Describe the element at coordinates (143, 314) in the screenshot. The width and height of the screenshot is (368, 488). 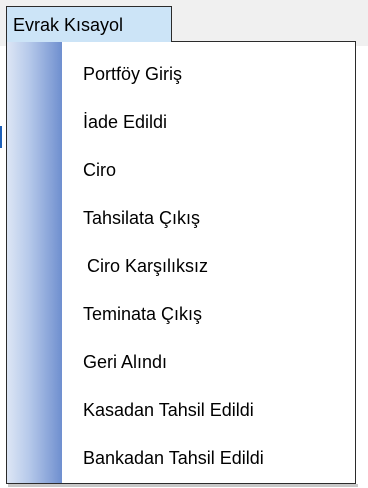
I see `menu-item-label: Teminata Çıkış` at that location.